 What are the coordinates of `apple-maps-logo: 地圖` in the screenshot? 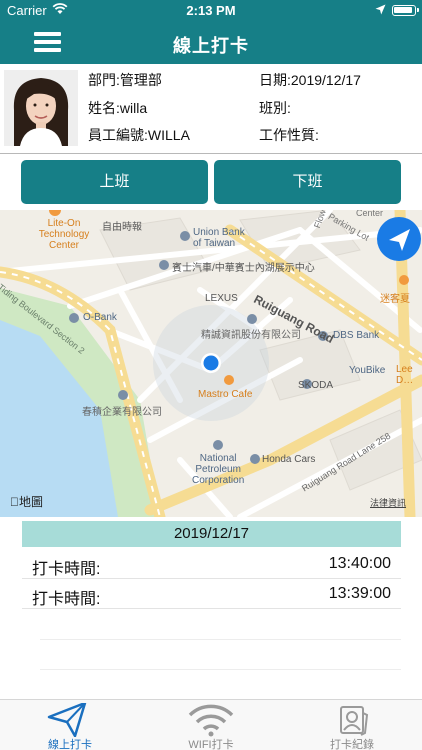 It's located at (26, 501).